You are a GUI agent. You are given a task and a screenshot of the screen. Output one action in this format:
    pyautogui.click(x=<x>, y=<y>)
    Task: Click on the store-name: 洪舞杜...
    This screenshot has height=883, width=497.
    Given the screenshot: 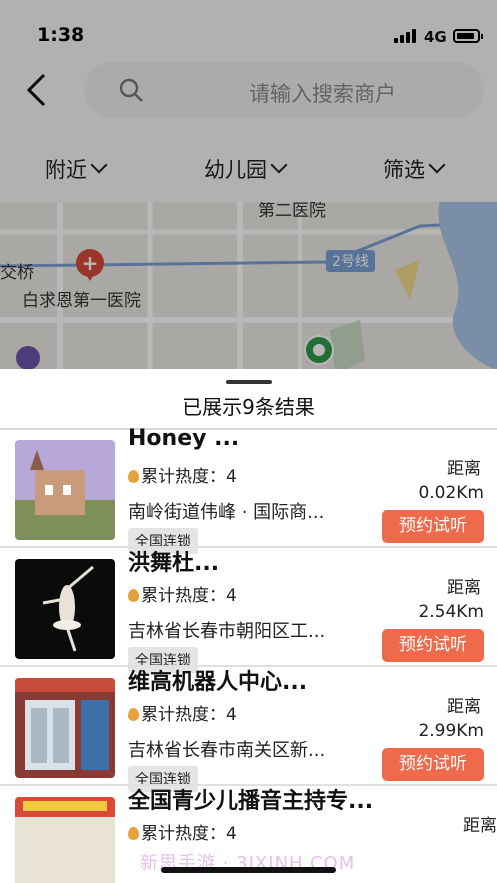 What is the action you would take?
    pyautogui.click(x=173, y=561)
    